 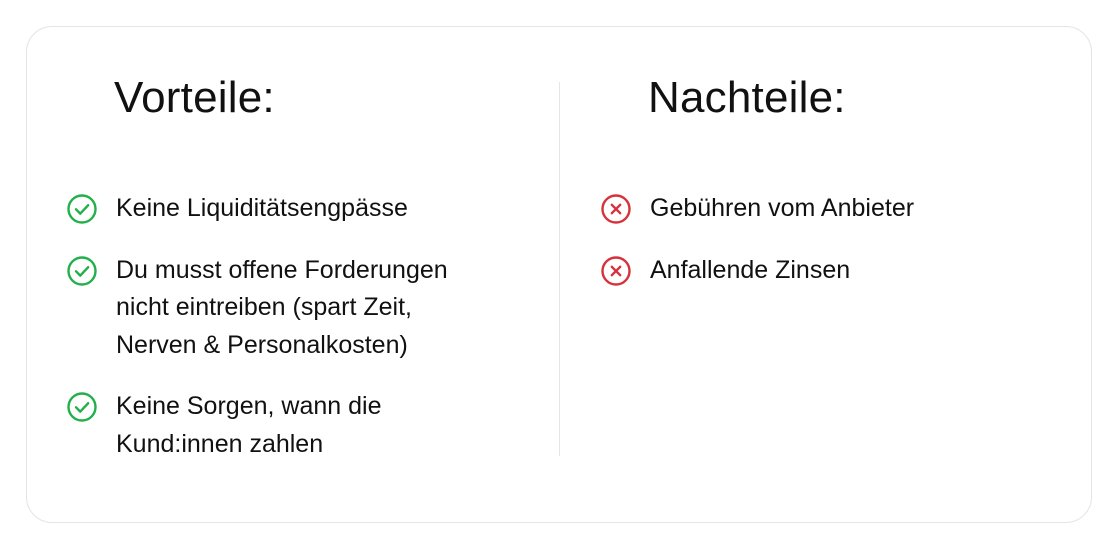 What do you see at coordinates (257, 425) in the screenshot?
I see `pro-item: Keine Sorgen, wann die Kund:innen zahlen` at bounding box center [257, 425].